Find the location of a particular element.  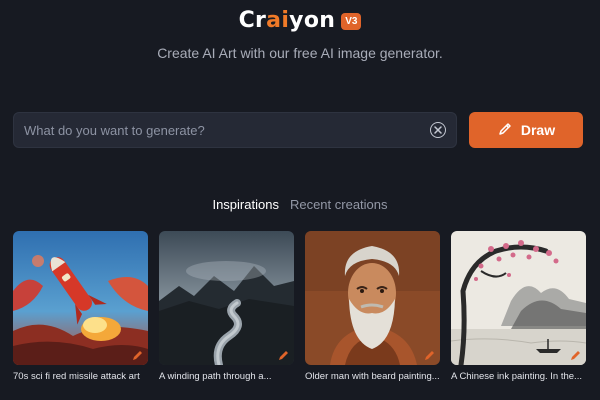

clear-circle-x-icon is located at coordinates (438, 130).